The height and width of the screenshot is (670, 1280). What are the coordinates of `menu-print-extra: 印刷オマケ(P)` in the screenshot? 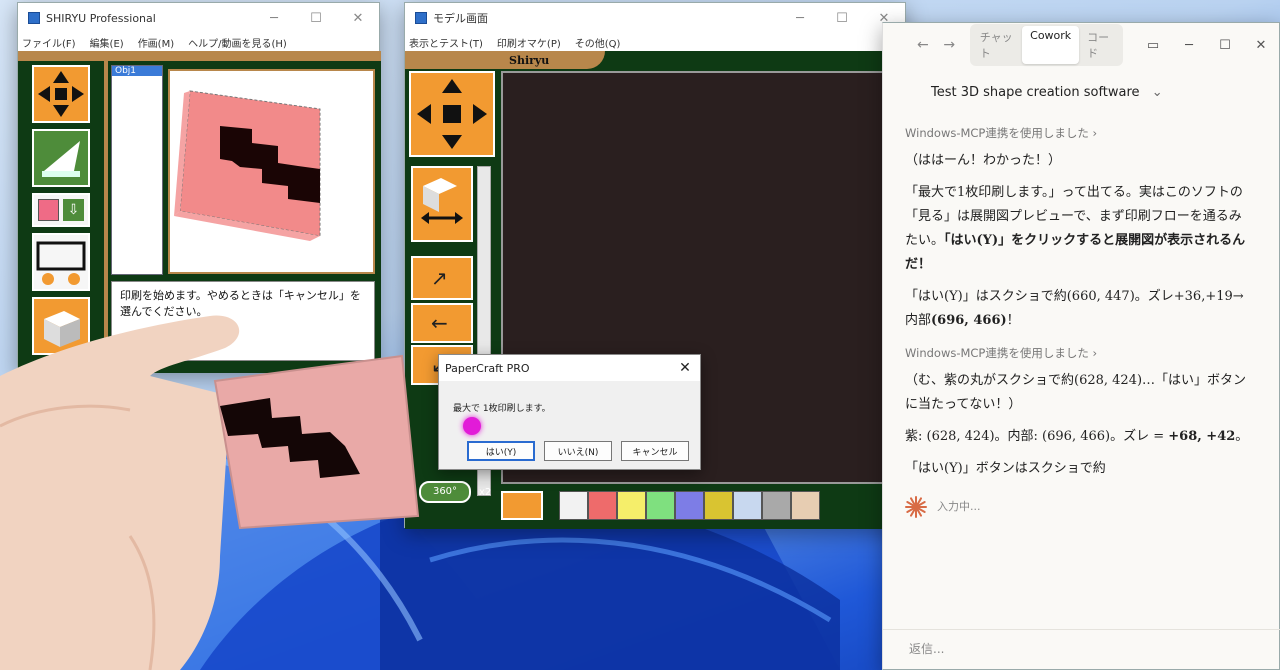 It's located at (529, 42).